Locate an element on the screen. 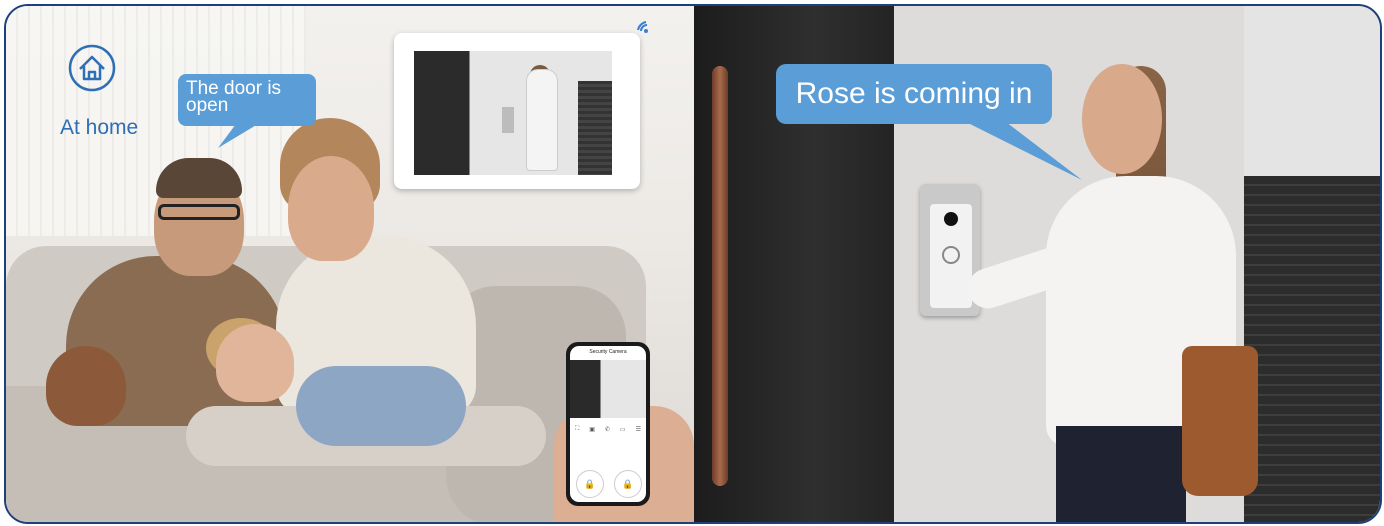 The image size is (1384, 526). door-handle is located at coordinates (720, 276).